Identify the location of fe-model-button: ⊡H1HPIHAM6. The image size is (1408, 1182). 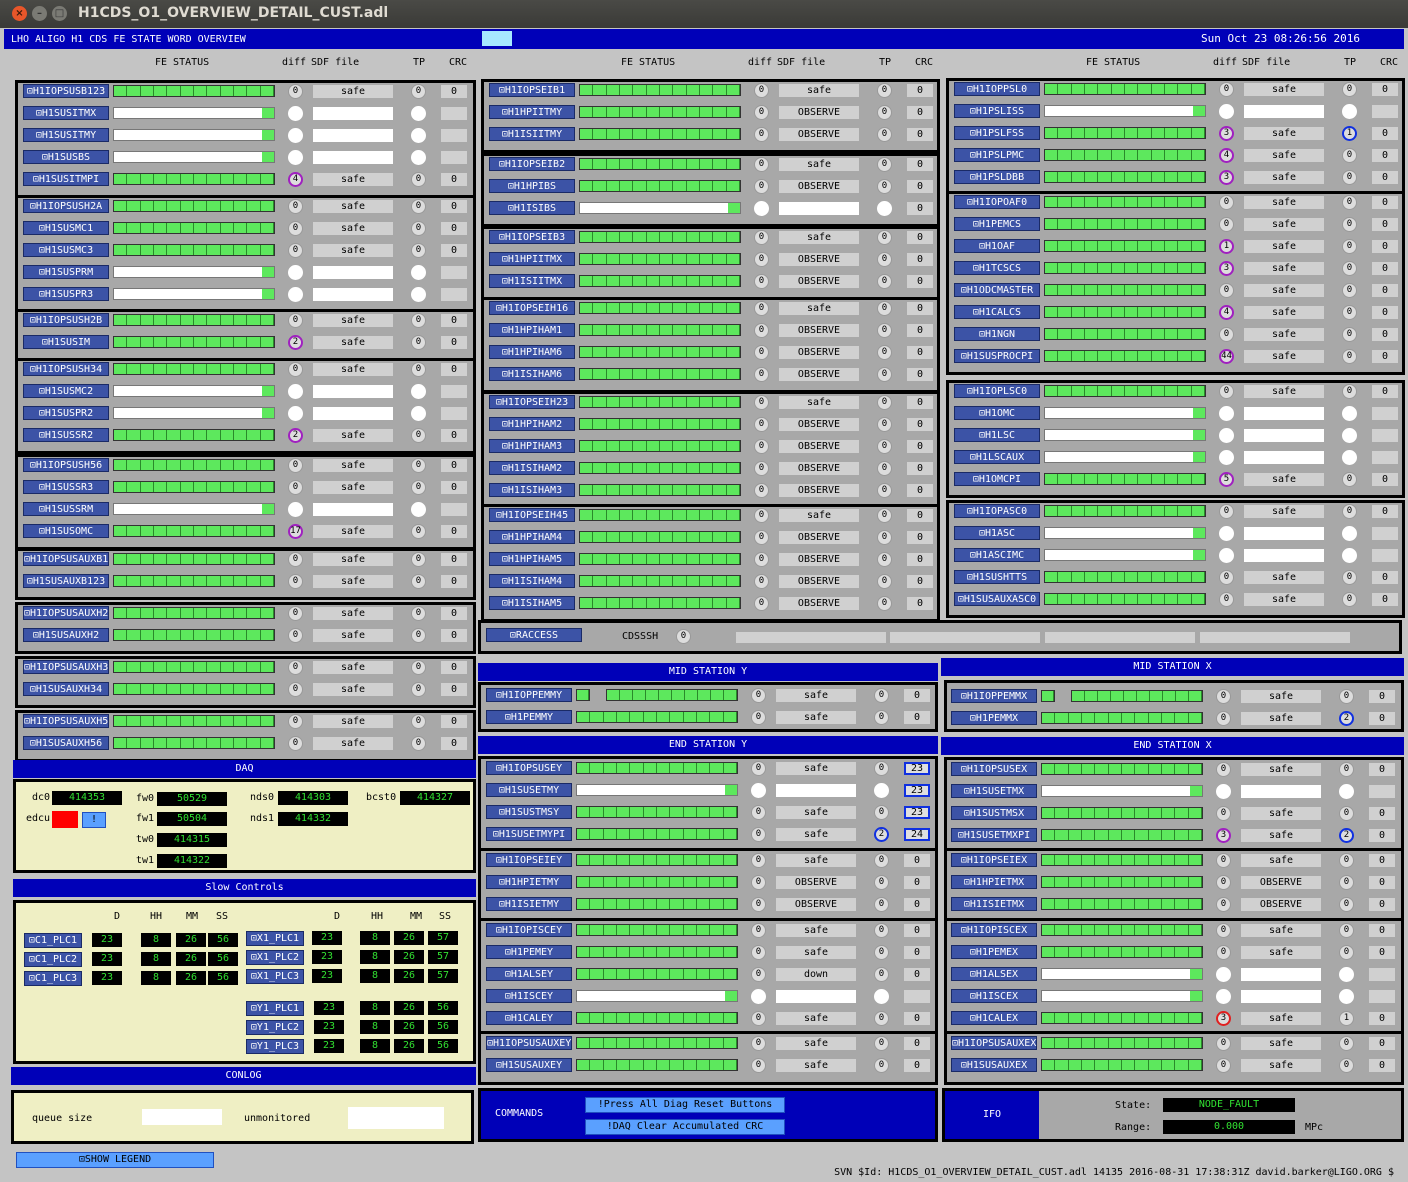
(532, 352).